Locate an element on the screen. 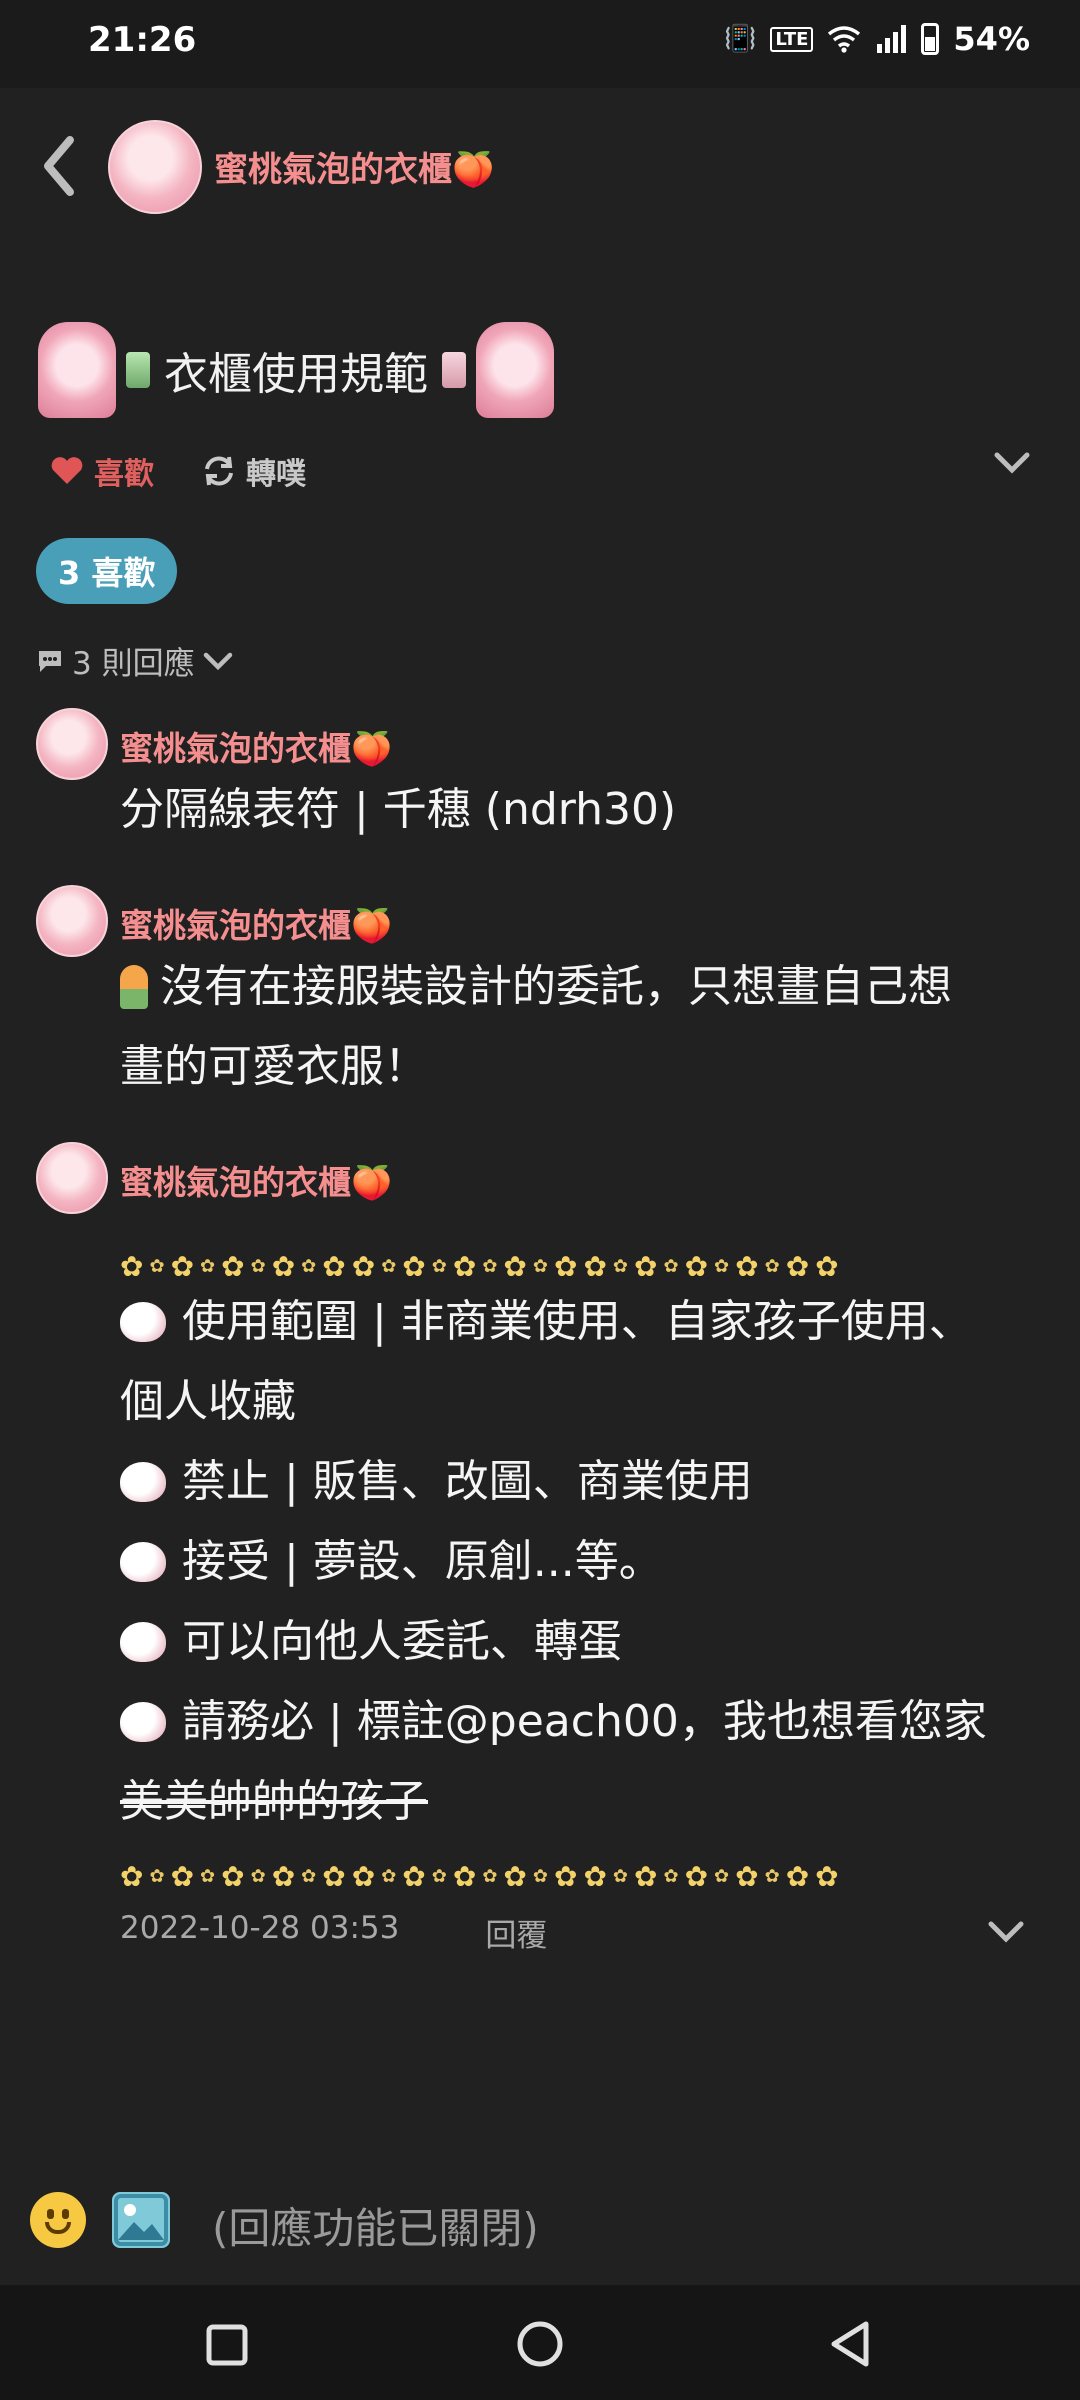 The width and height of the screenshot is (1080, 2400). like-button: 喜歡 is located at coordinates (102, 471).